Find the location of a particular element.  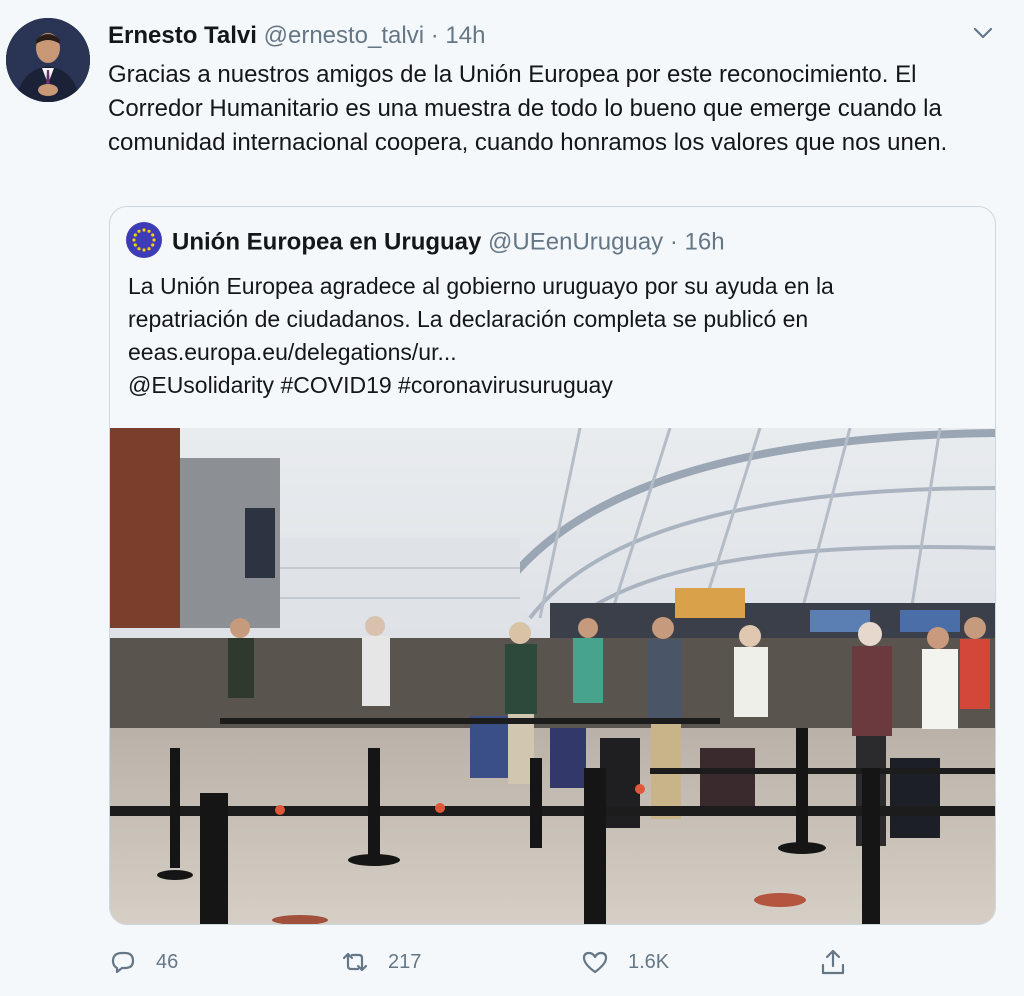

retweet-count: 217 is located at coordinates (405, 961).